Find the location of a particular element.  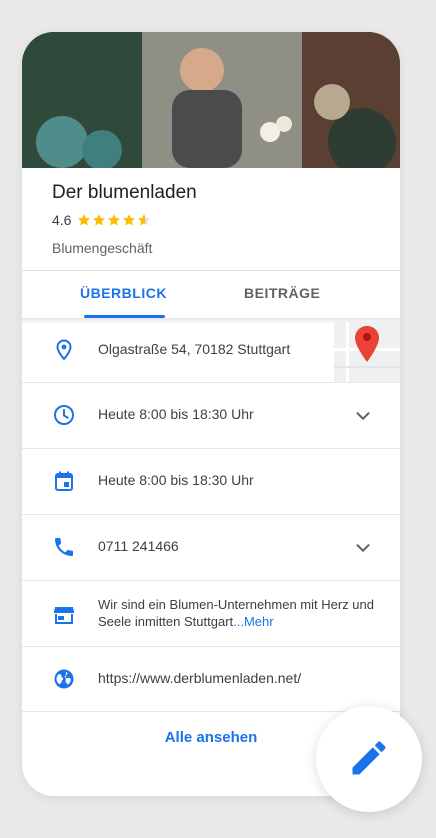

hours-row: Heute 8:00 bis 18:30 Uhr is located at coordinates (211, 415).